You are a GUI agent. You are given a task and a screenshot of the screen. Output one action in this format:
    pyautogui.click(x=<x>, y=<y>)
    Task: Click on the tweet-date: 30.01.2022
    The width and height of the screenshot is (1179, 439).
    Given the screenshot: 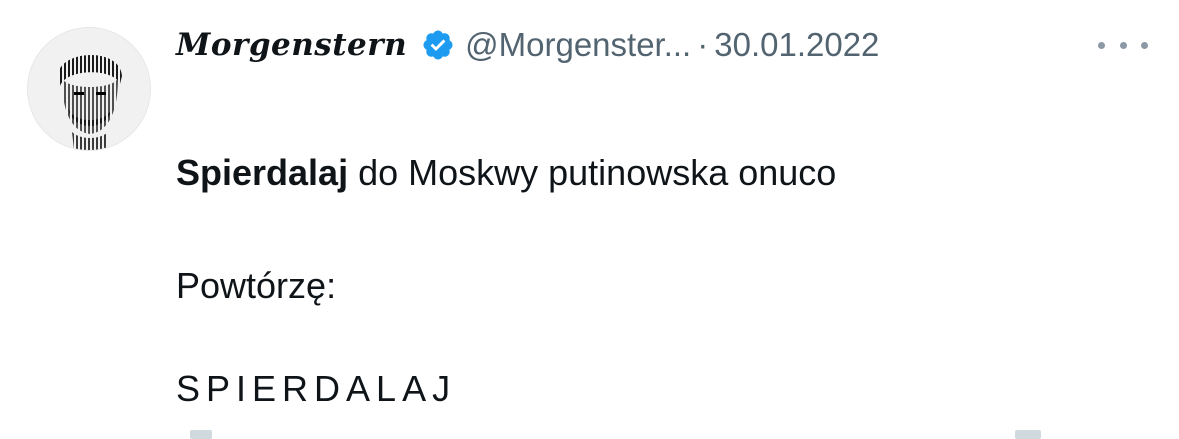 What is the action you would take?
    pyautogui.click(x=796, y=45)
    